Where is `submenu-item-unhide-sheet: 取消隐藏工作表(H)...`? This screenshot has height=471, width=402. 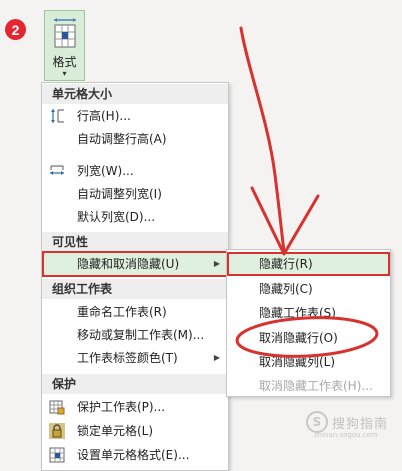
submenu-item-unhide-sheet: 取消隐藏工作表(H)... is located at coordinates (316, 386).